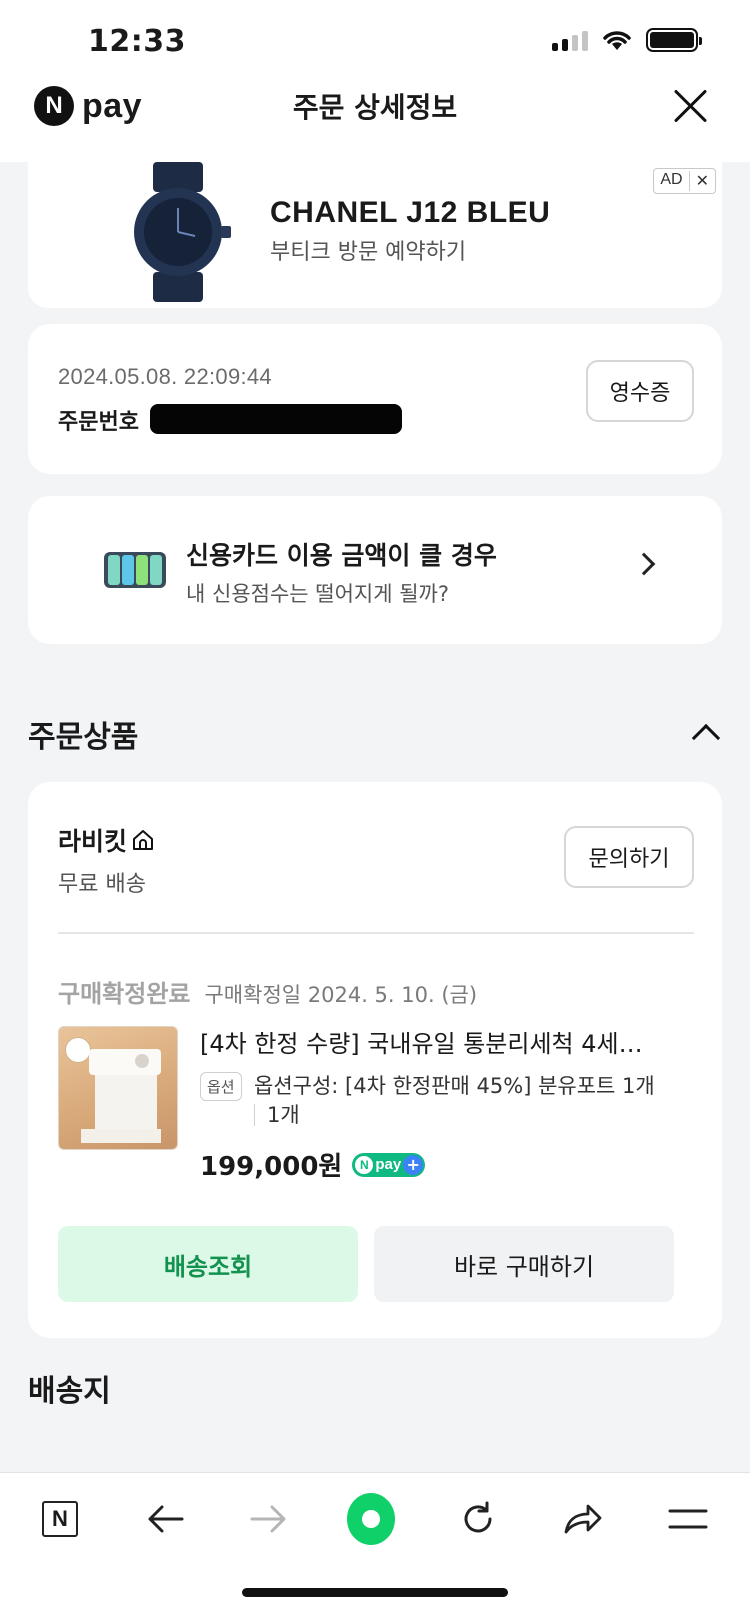 This screenshot has width=750, height=1623. I want to click on status-icons, so click(627, 40).